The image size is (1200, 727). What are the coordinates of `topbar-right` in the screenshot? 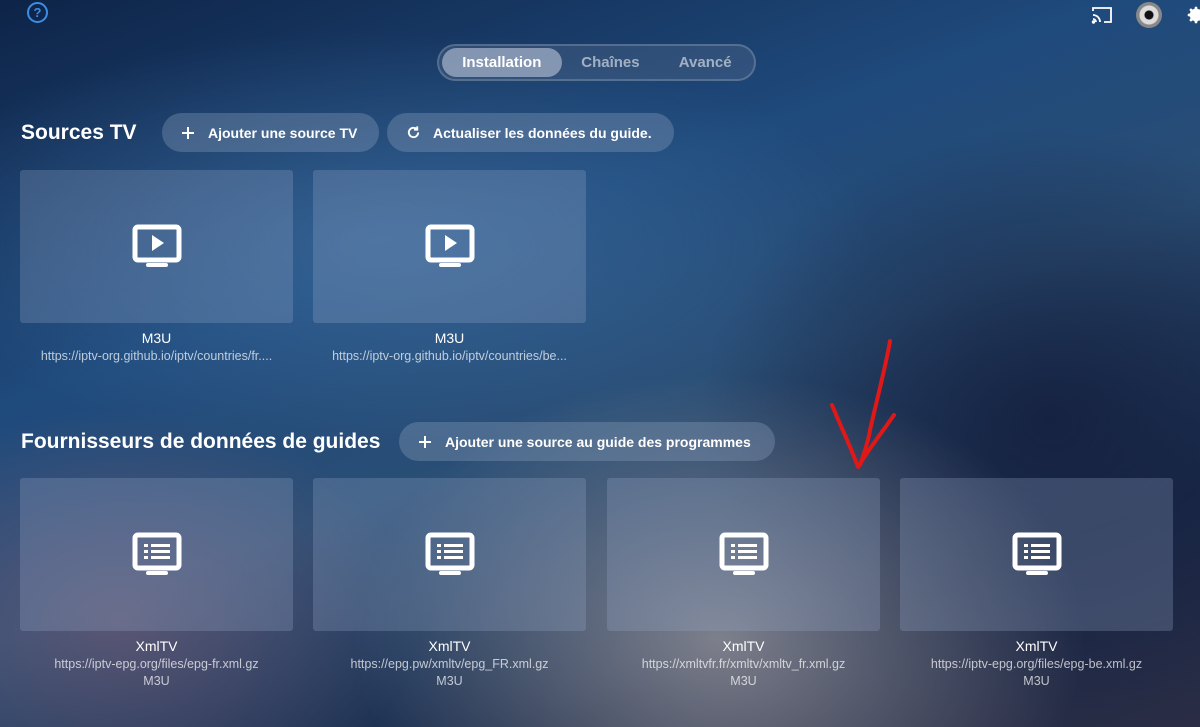 It's located at (1145, 15).